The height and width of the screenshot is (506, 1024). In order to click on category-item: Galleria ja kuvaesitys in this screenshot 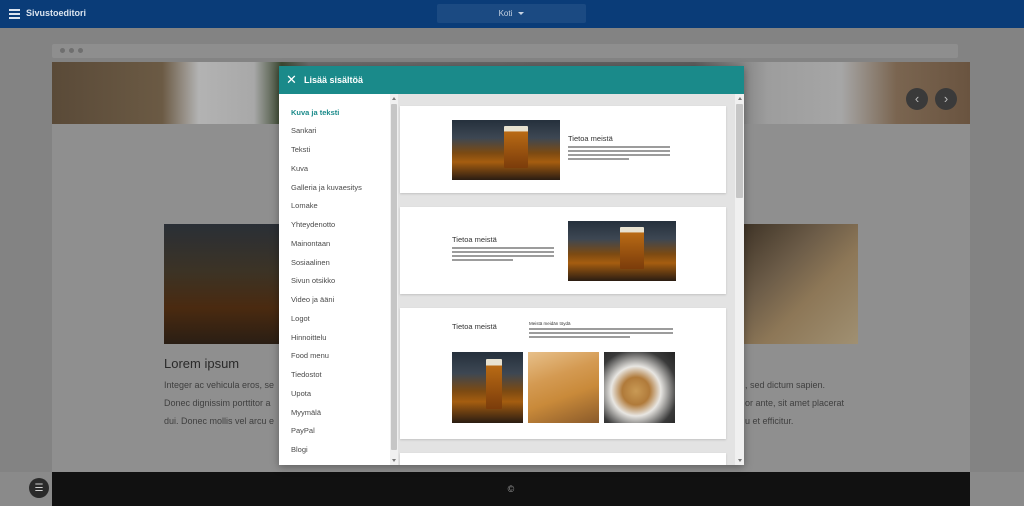, I will do `click(326, 187)`.